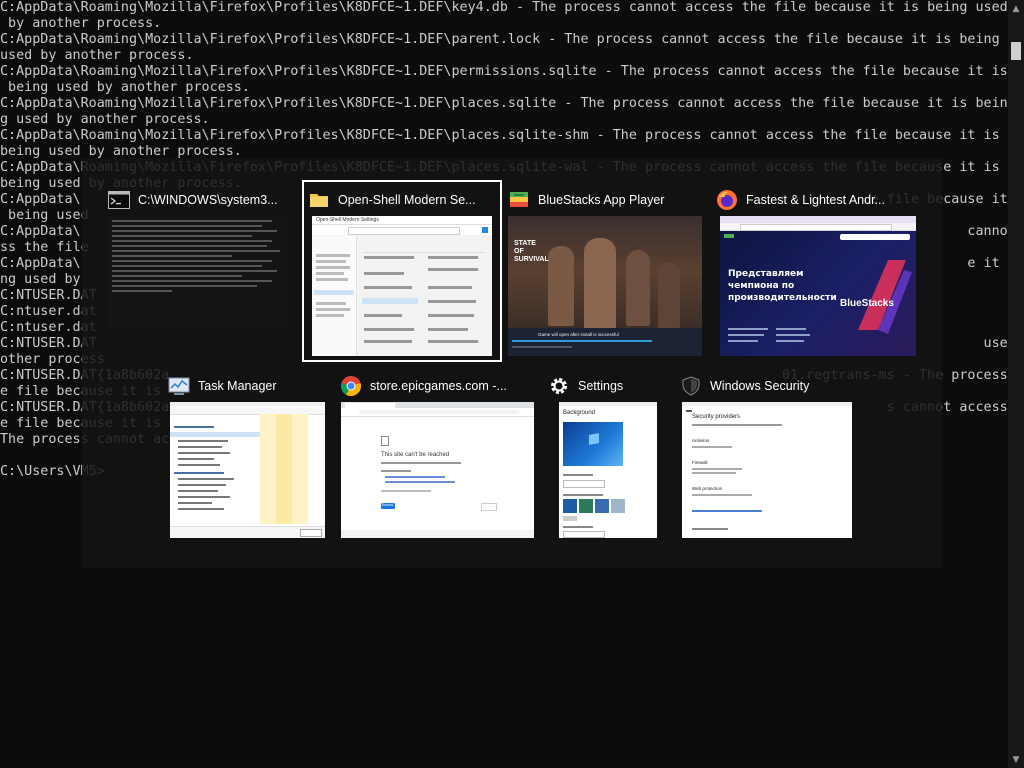  Describe the element at coordinates (351, 386) in the screenshot. I see `chrome-icon` at that location.